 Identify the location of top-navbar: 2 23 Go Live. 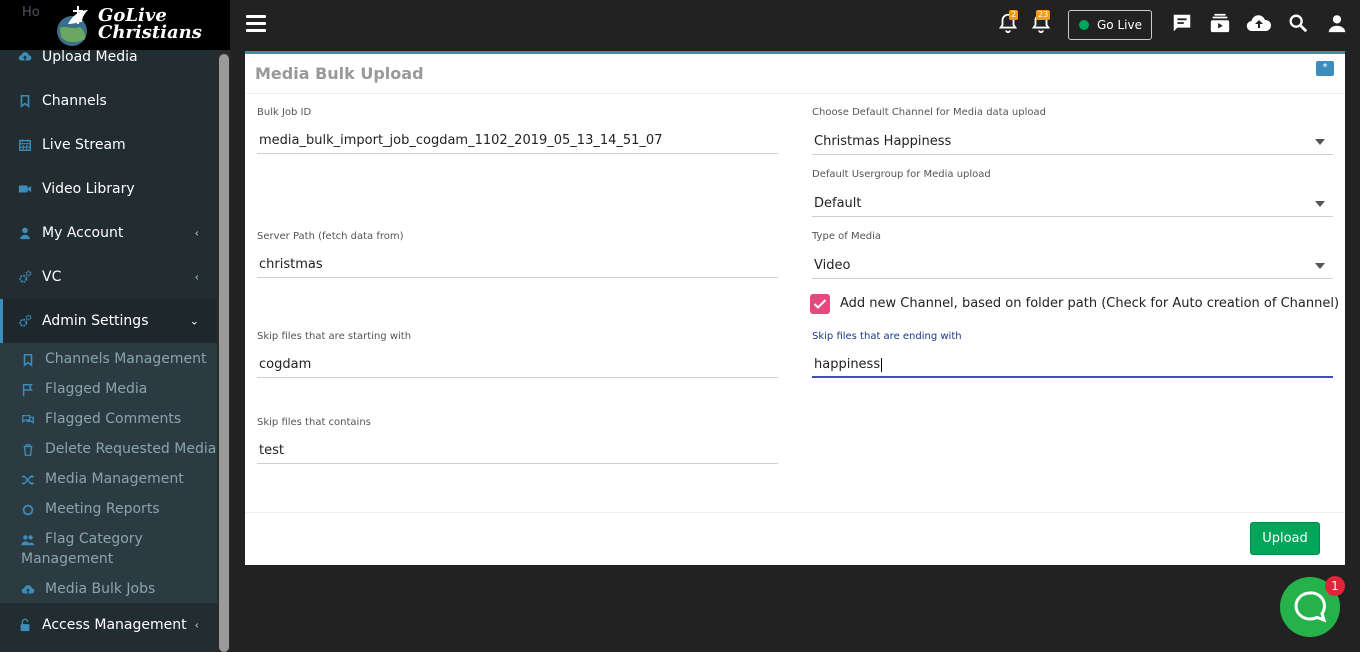
(795, 25).